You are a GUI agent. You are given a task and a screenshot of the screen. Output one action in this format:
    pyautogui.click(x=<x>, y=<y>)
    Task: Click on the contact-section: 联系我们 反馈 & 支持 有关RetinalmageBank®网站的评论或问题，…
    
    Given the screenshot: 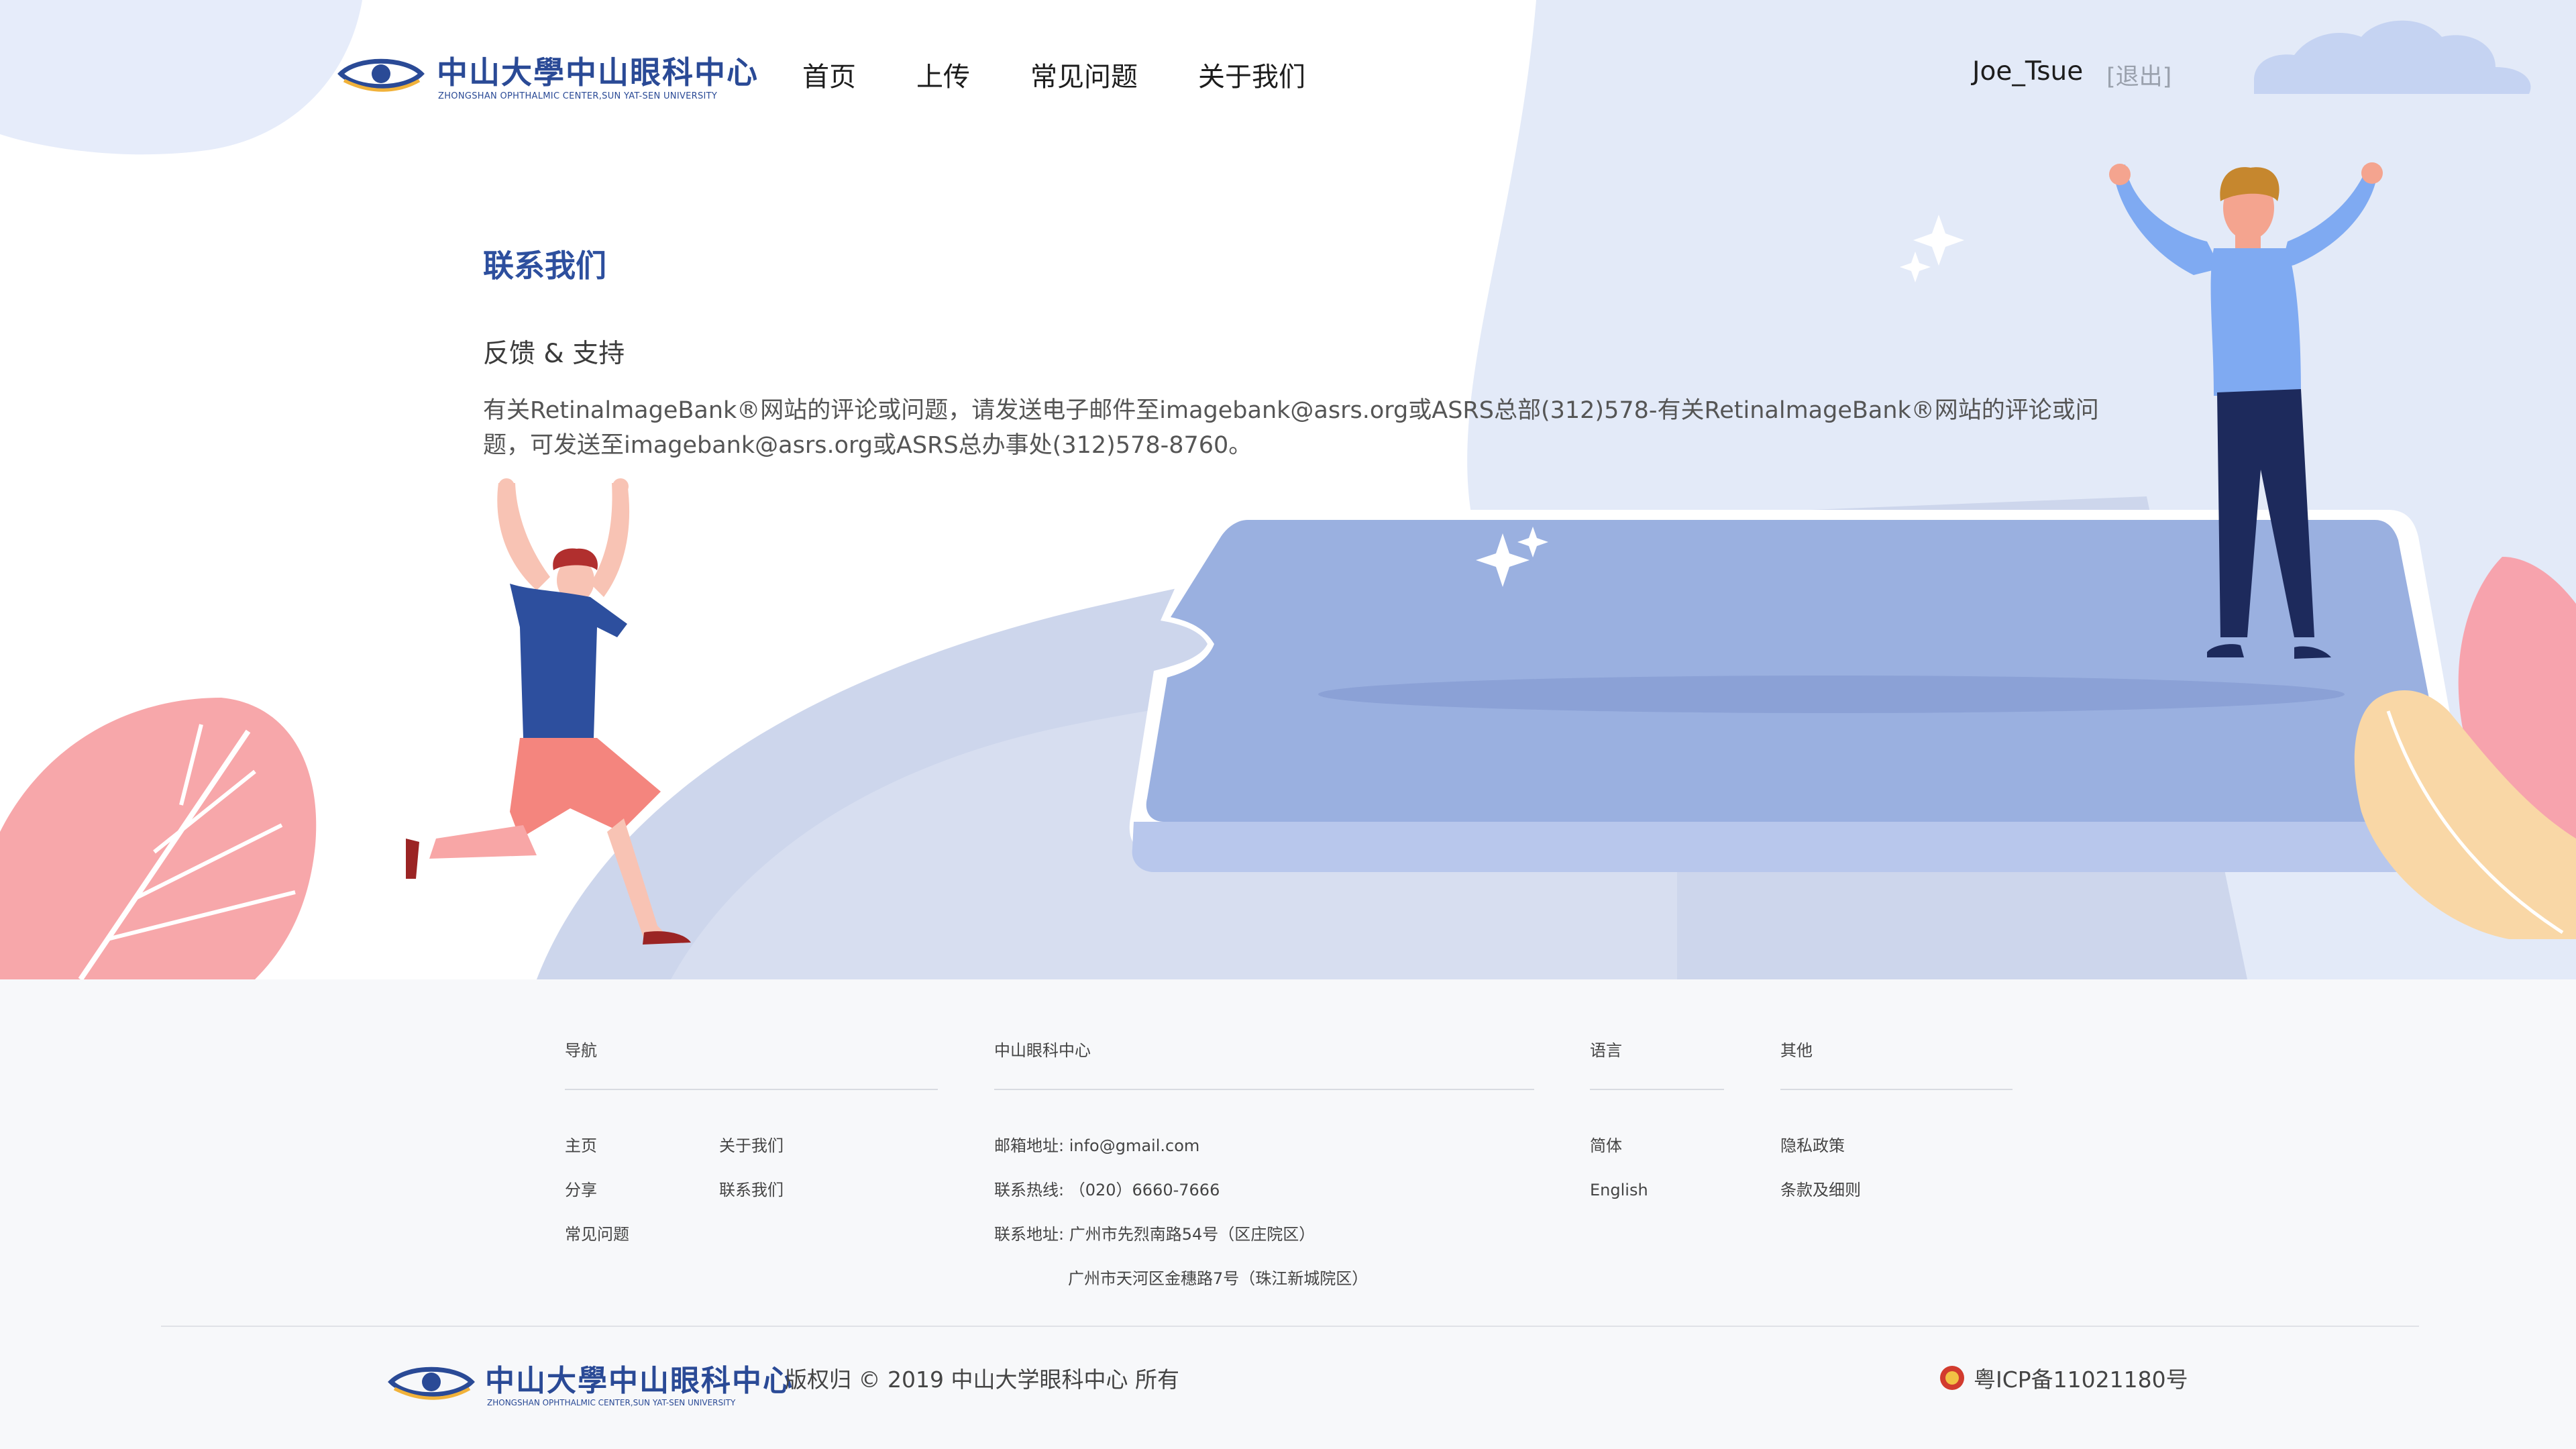 What is the action you would take?
    pyautogui.click(x=1291, y=352)
    